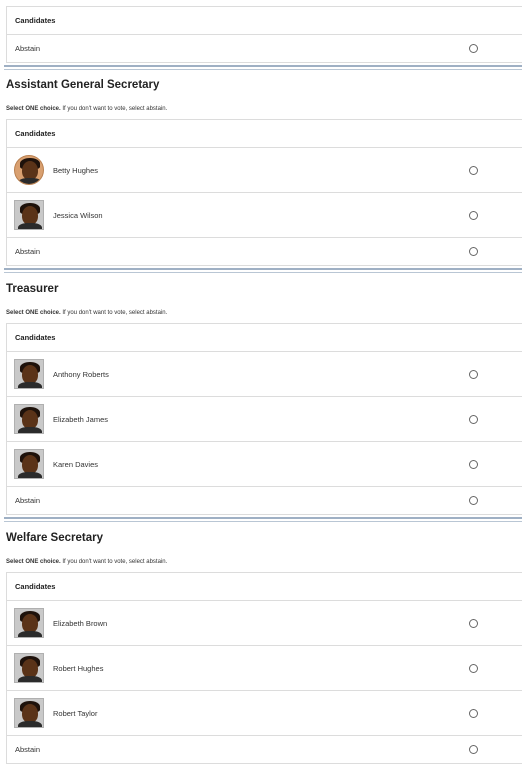 The image size is (522, 765). I want to click on candidate-name: Elizabeth Brown, so click(80, 623).